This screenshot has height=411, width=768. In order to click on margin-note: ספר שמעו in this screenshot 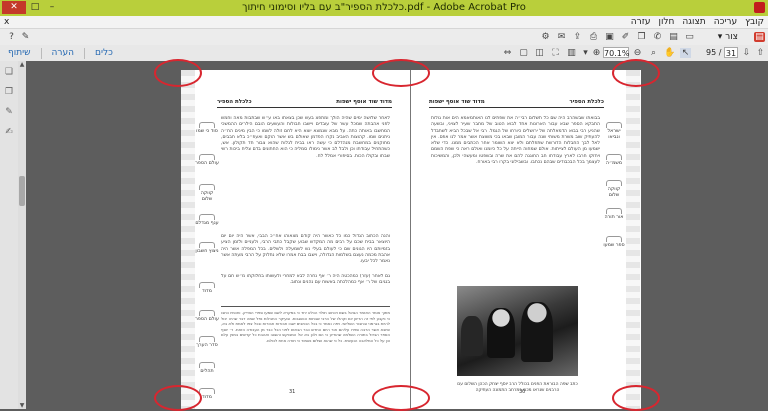, I will do `click(614, 242)`.